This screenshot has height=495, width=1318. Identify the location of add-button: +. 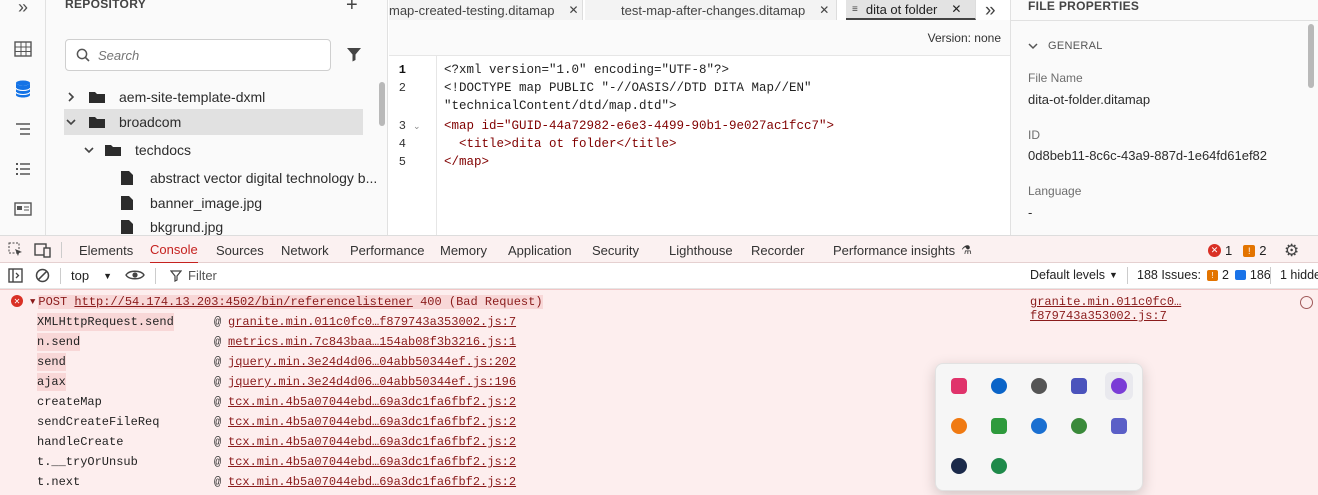
(352, 8).